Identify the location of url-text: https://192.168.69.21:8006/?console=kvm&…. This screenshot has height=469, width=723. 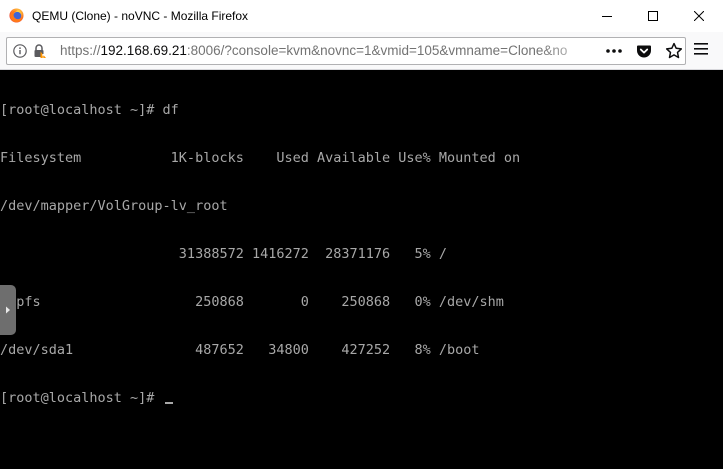
(332, 51).